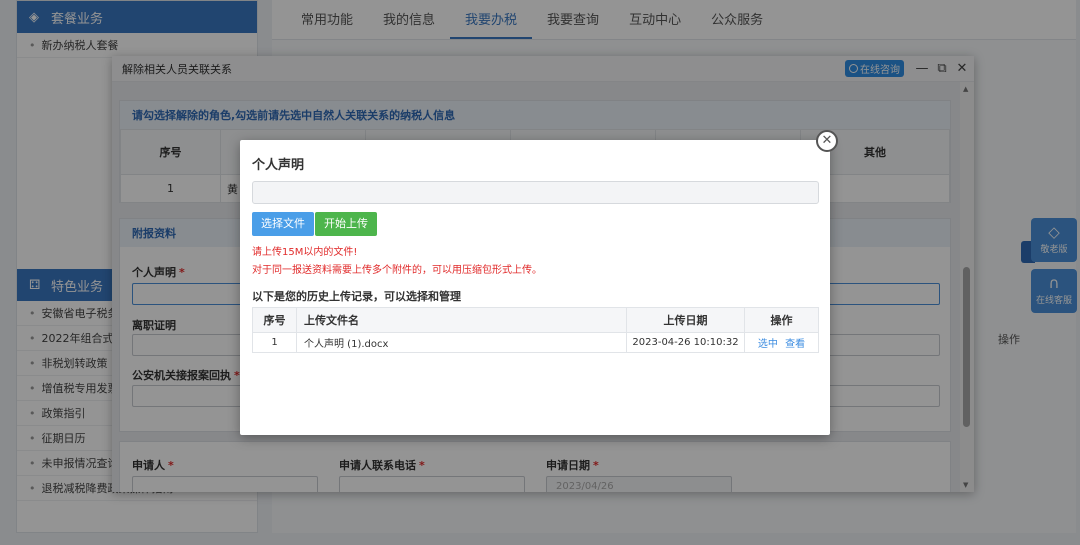  What do you see at coordinates (397, 270) in the screenshot?
I see `zip-hint: 对于同一报送资料需要上传多个附件的，可以用压缩包形式上传。` at bounding box center [397, 270].